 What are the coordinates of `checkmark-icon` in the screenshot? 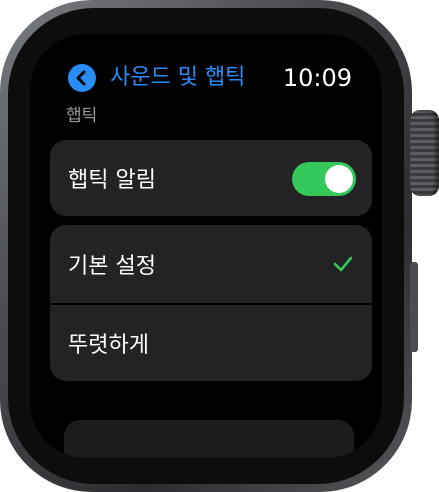 It's located at (343, 264).